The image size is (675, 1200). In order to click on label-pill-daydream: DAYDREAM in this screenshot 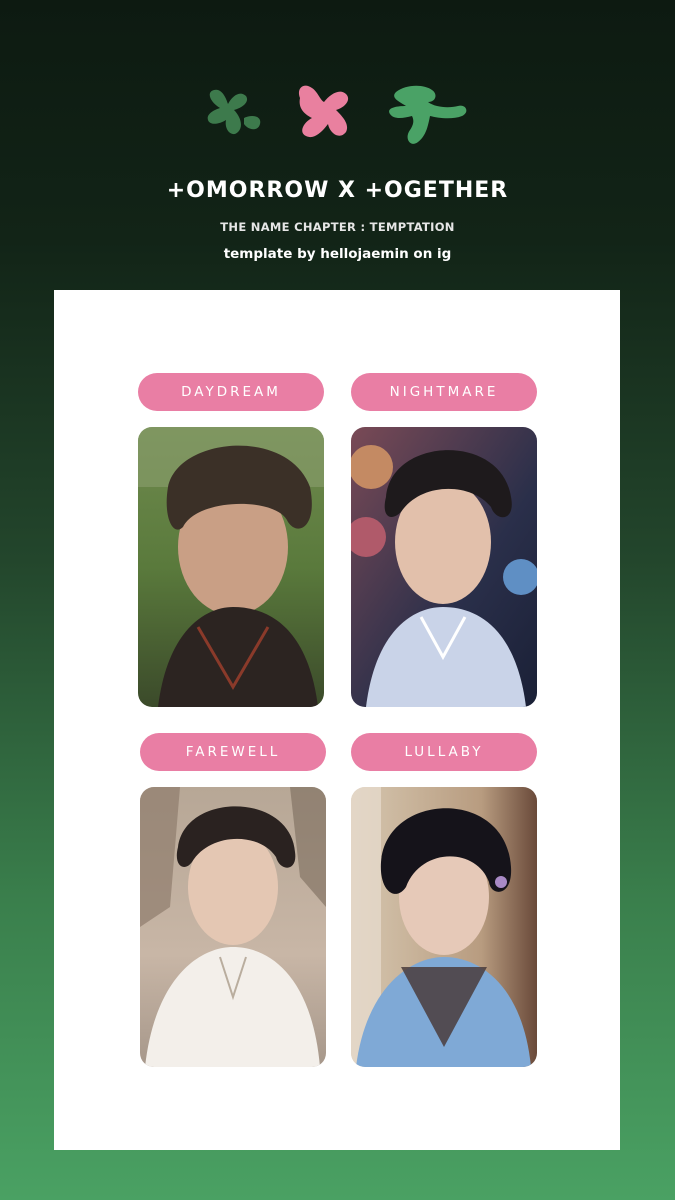, I will do `click(231, 392)`.